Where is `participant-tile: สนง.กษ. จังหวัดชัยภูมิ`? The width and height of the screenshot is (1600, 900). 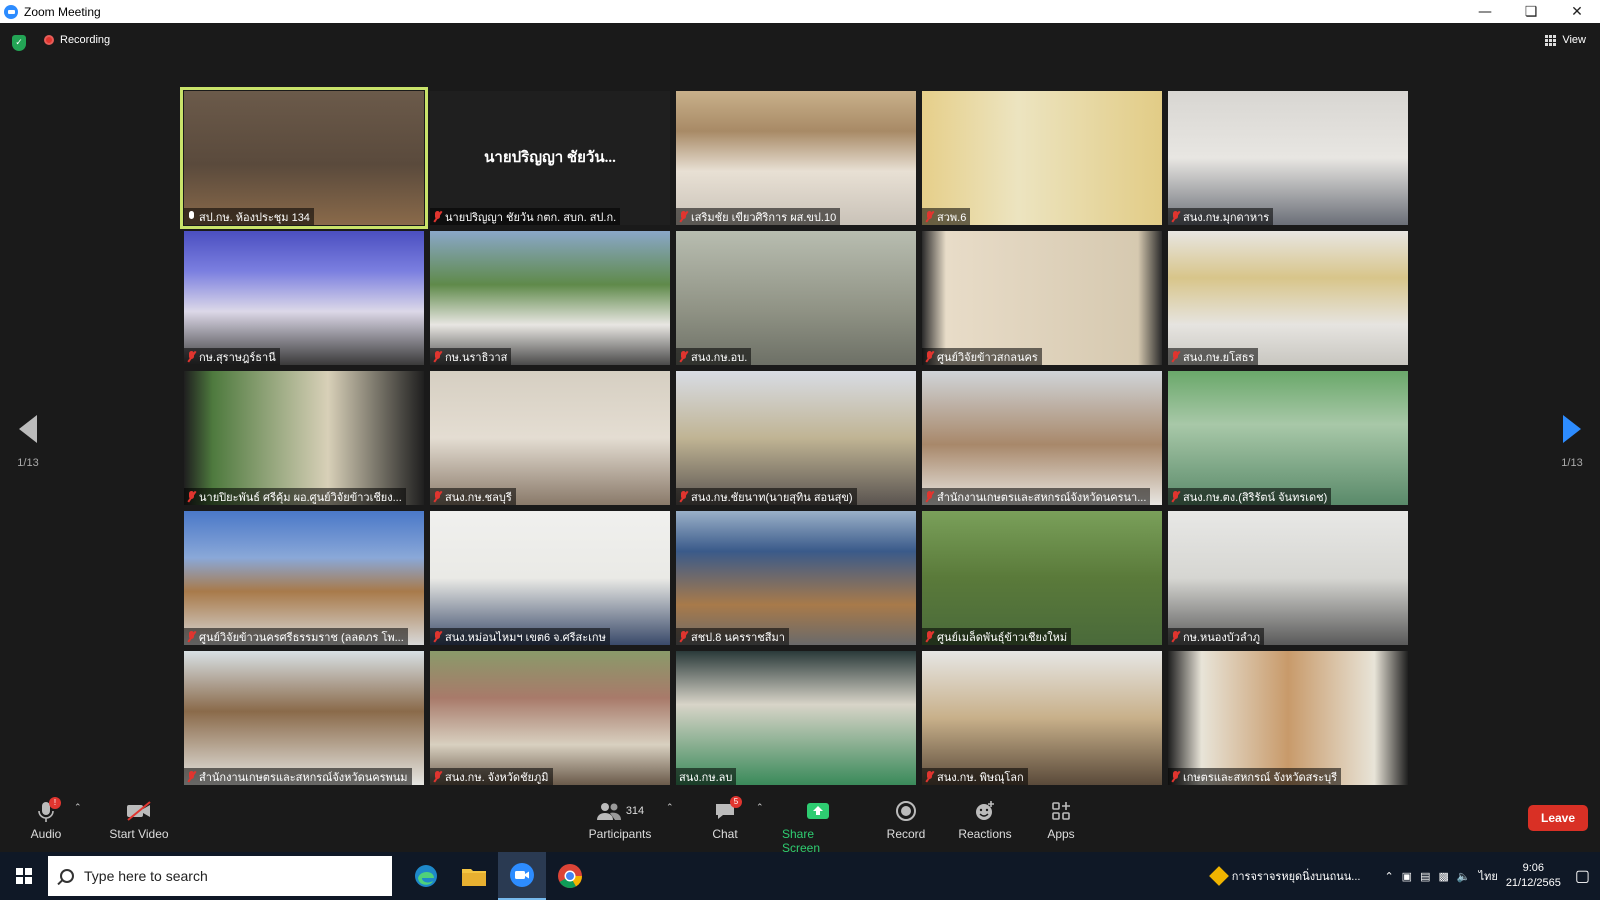 participant-tile: สนง.กษ. จังหวัดชัยภูมิ is located at coordinates (550, 718).